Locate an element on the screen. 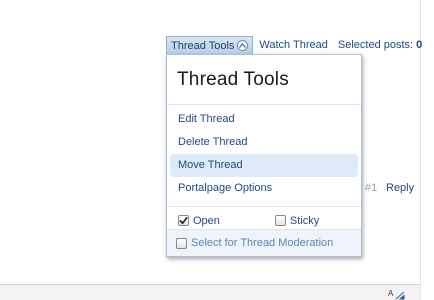 This screenshot has width=434, height=300. sticky-checkbox is located at coordinates (280, 220).